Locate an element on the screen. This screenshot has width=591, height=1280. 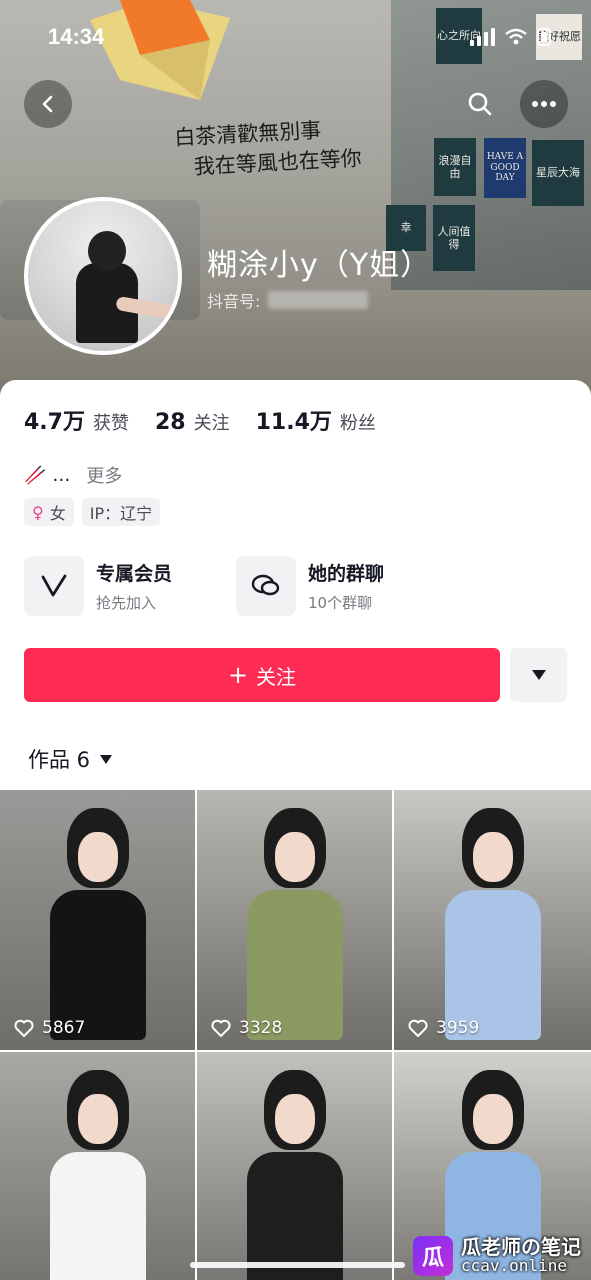
stat-value: 11.4万 is located at coordinates (293, 422).